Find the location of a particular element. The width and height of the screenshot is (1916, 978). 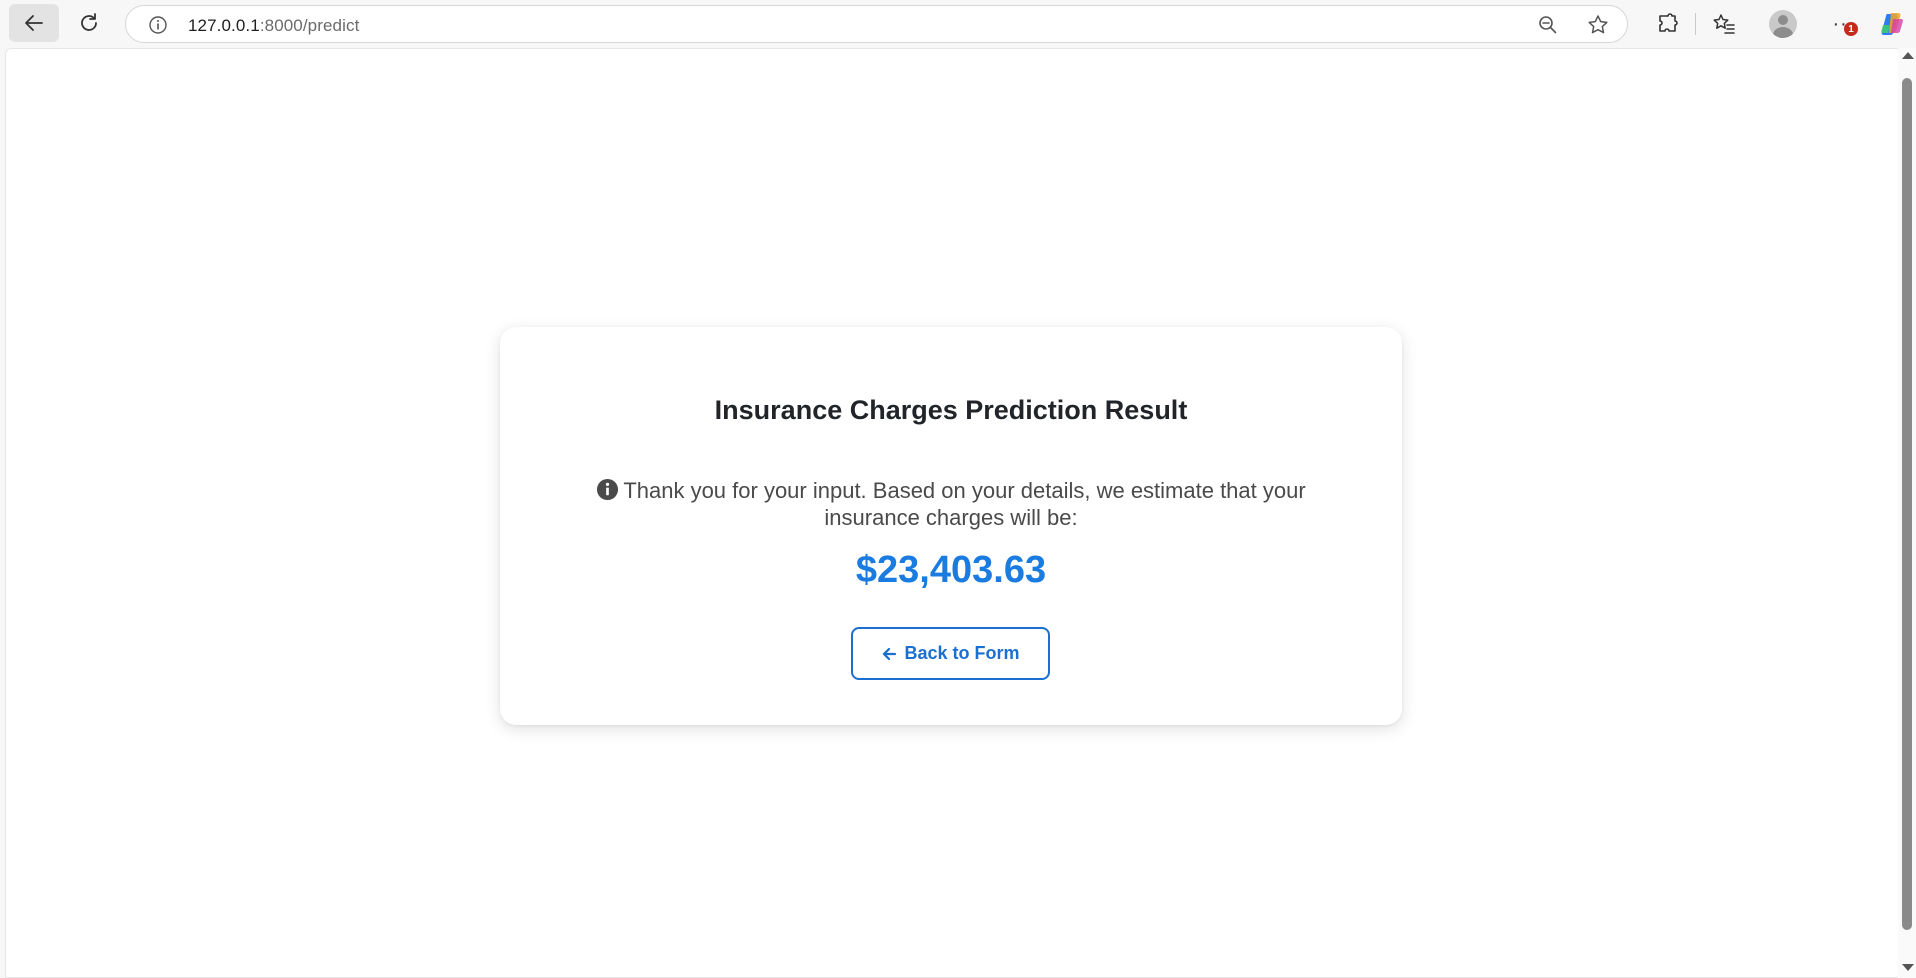

favorites-list-icon is located at coordinates (1724, 24).